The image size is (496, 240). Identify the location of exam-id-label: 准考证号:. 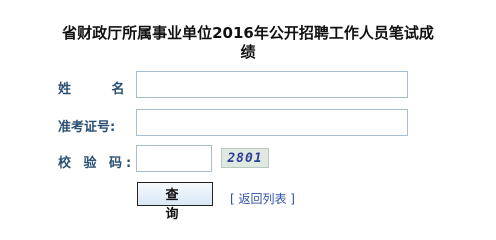
(87, 127).